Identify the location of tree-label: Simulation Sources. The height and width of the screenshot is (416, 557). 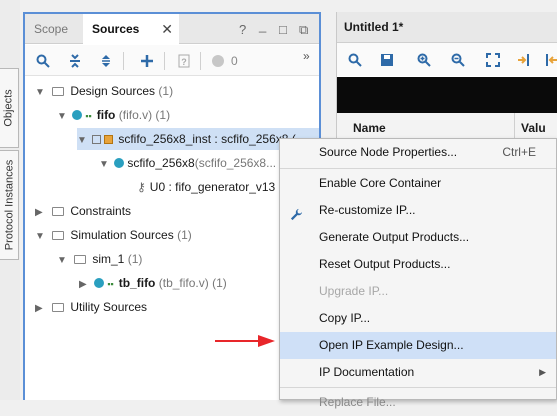
(122, 235).